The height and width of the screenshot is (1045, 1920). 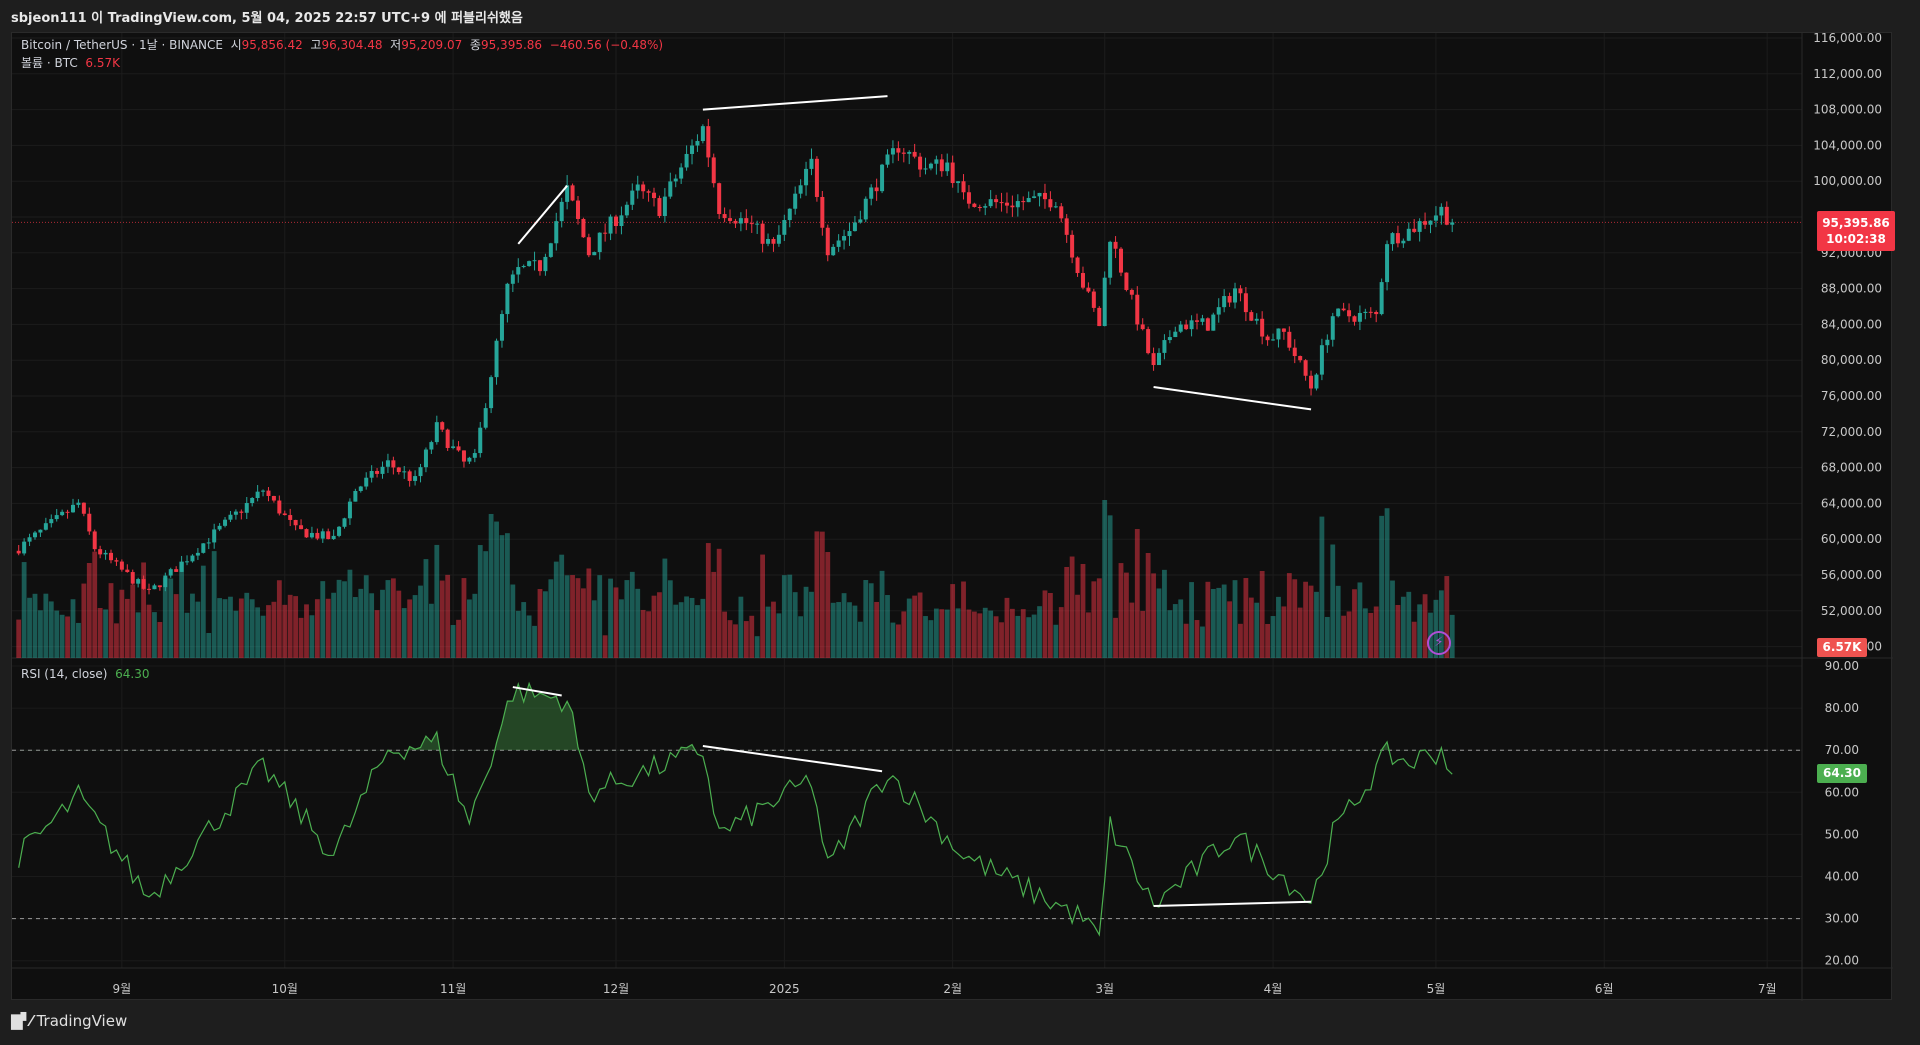 I want to click on tradingview-logo: ▇▘⁄ TradingView, so click(x=69, y=1021).